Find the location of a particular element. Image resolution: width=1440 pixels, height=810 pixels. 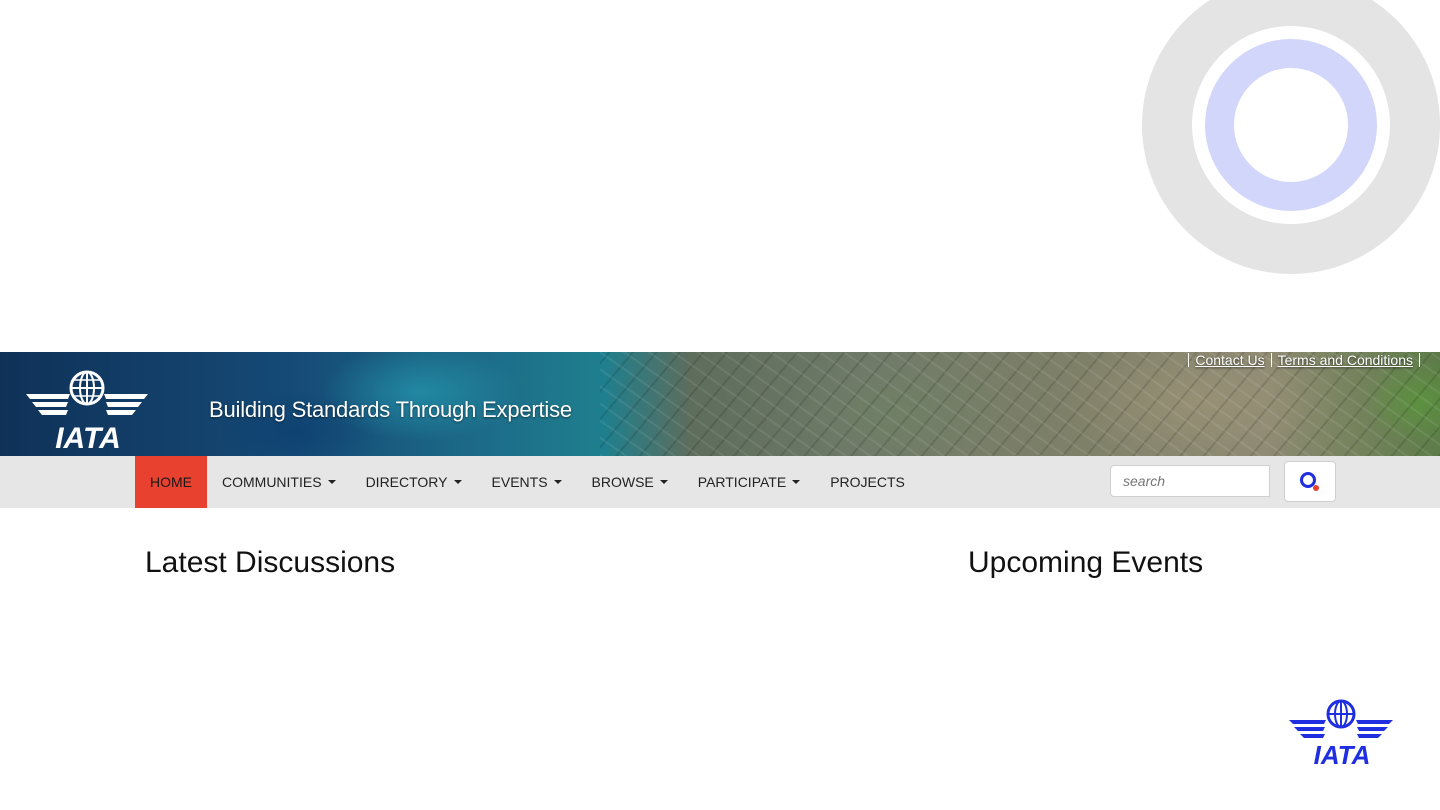

latest-discussions-heading: Latest Discussions is located at coordinates (270, 562).